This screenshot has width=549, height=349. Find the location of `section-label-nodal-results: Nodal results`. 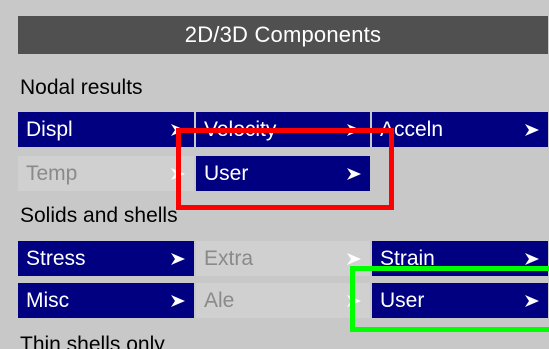

section-label-nodal-results: Nodal results is located at coordinates (81, 87).